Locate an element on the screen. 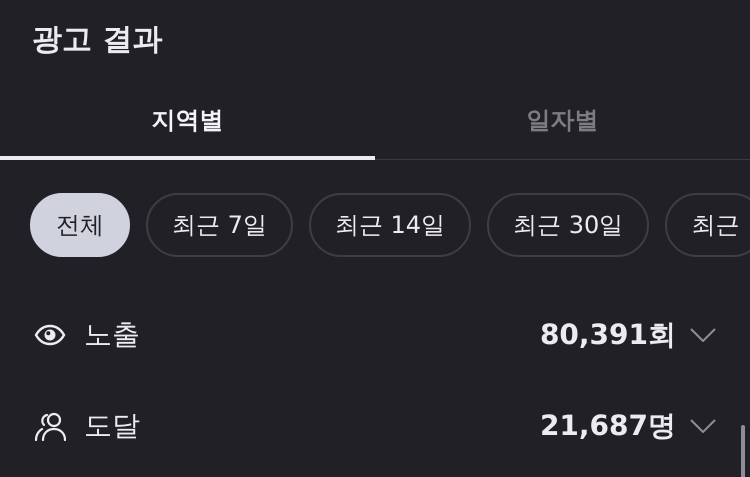  scrollbar is located at coordinates (743, 451).